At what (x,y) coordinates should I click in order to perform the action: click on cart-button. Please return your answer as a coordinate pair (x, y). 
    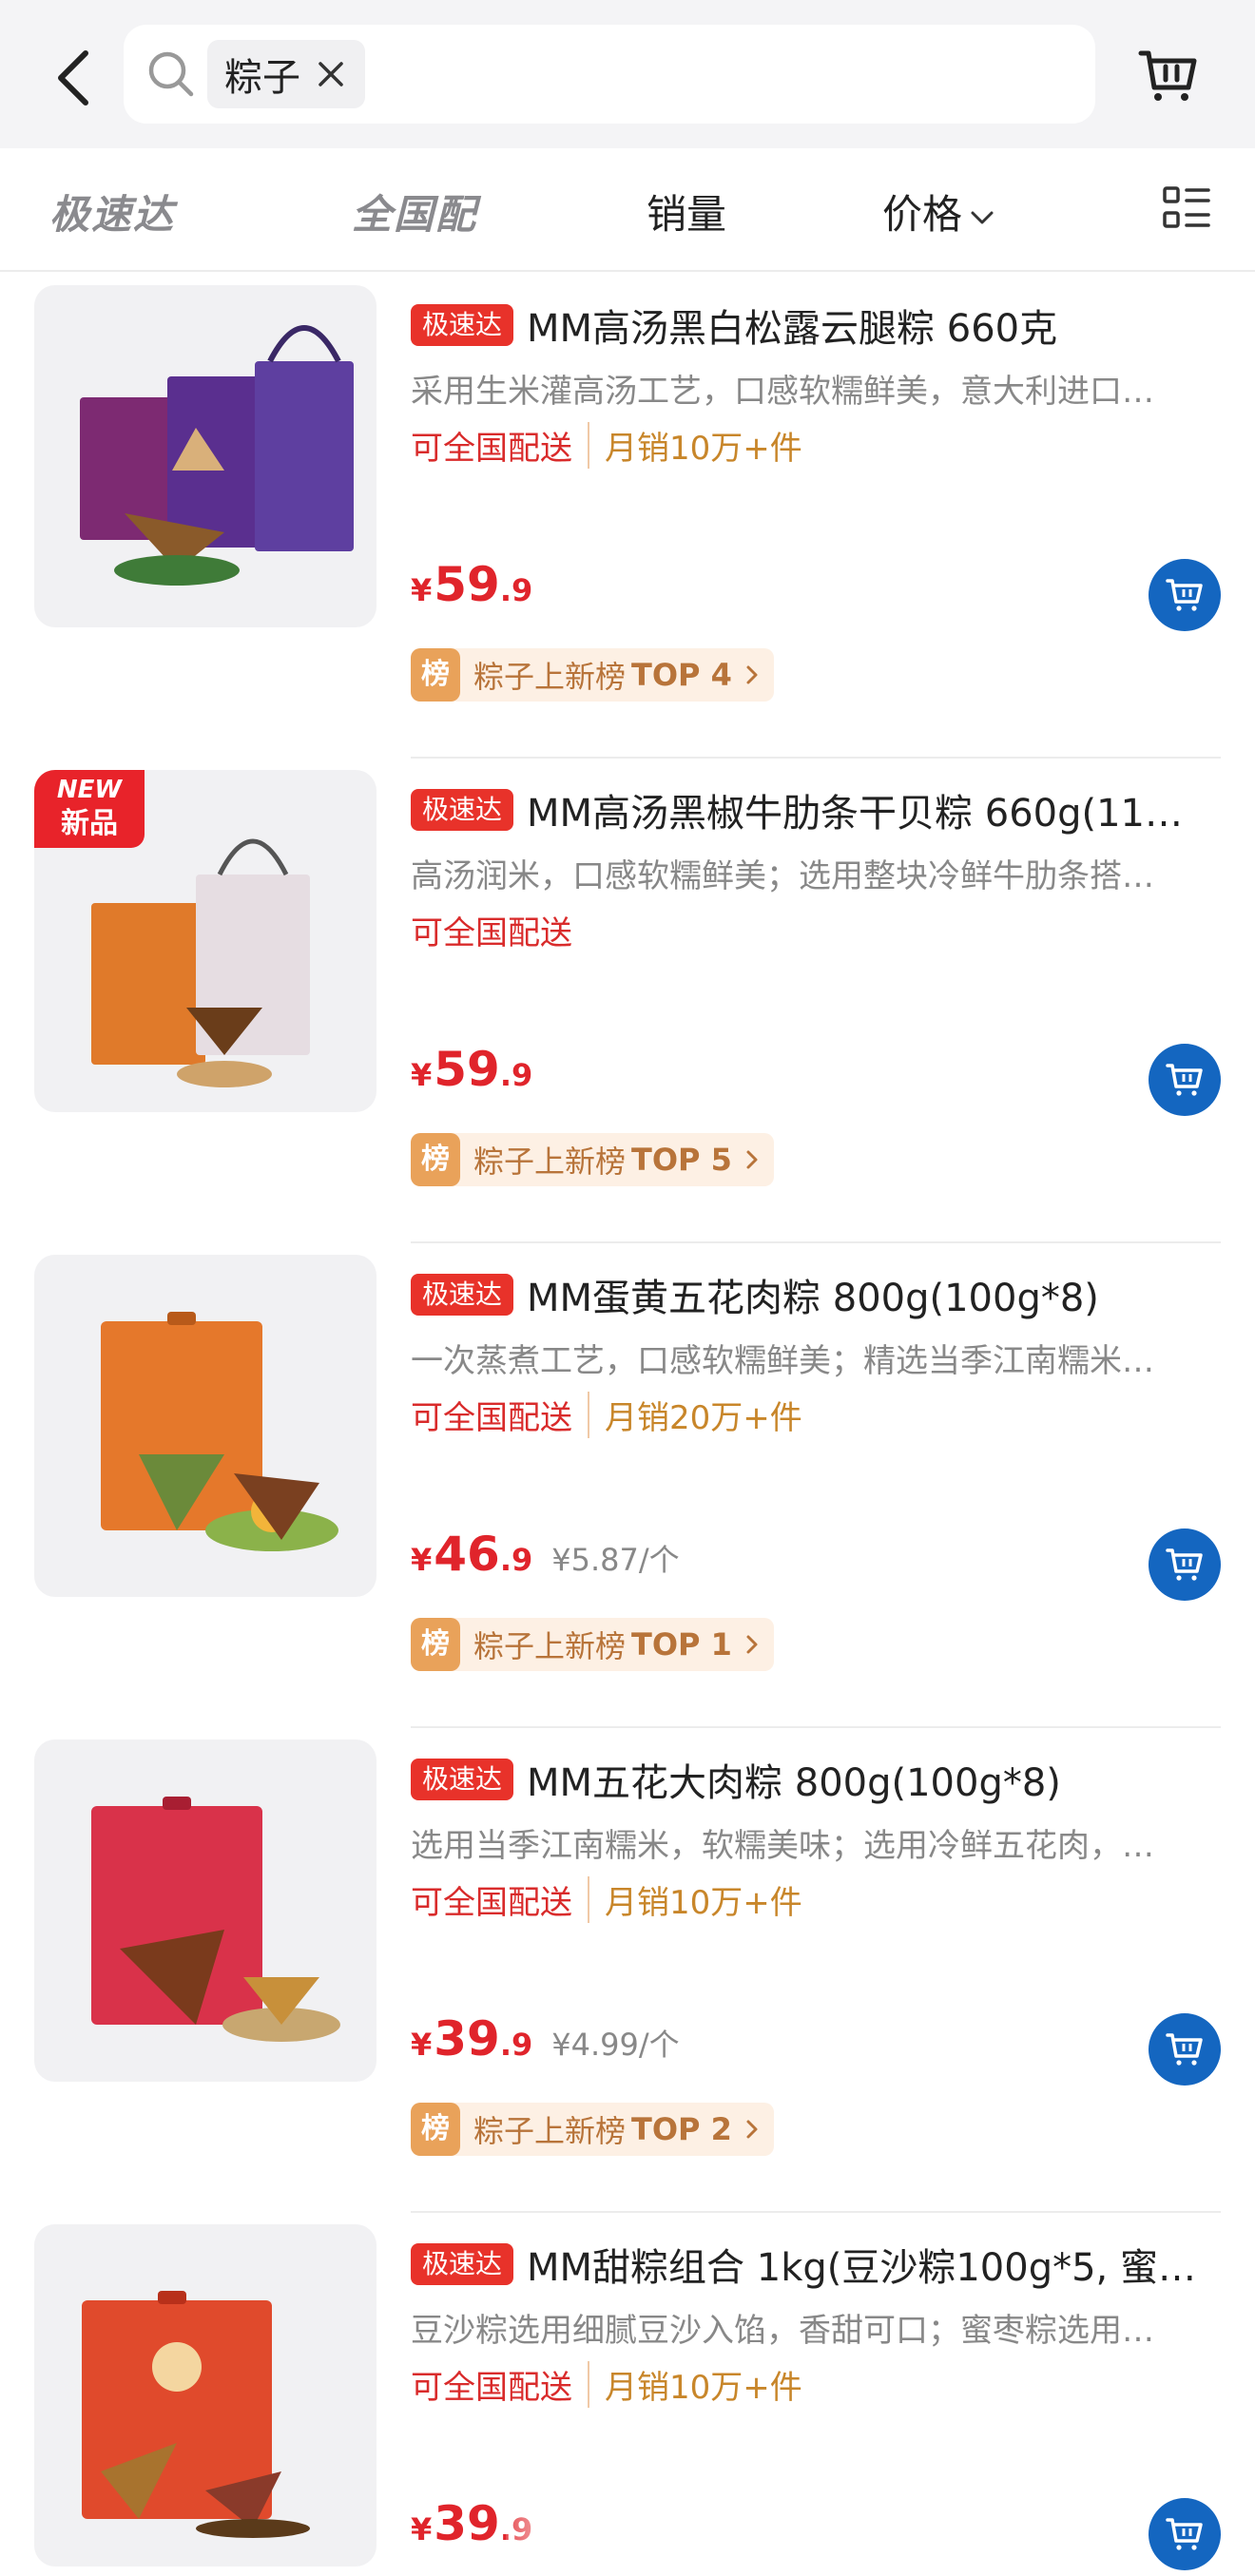
    Looking at the image, I should click on (1168, 76).